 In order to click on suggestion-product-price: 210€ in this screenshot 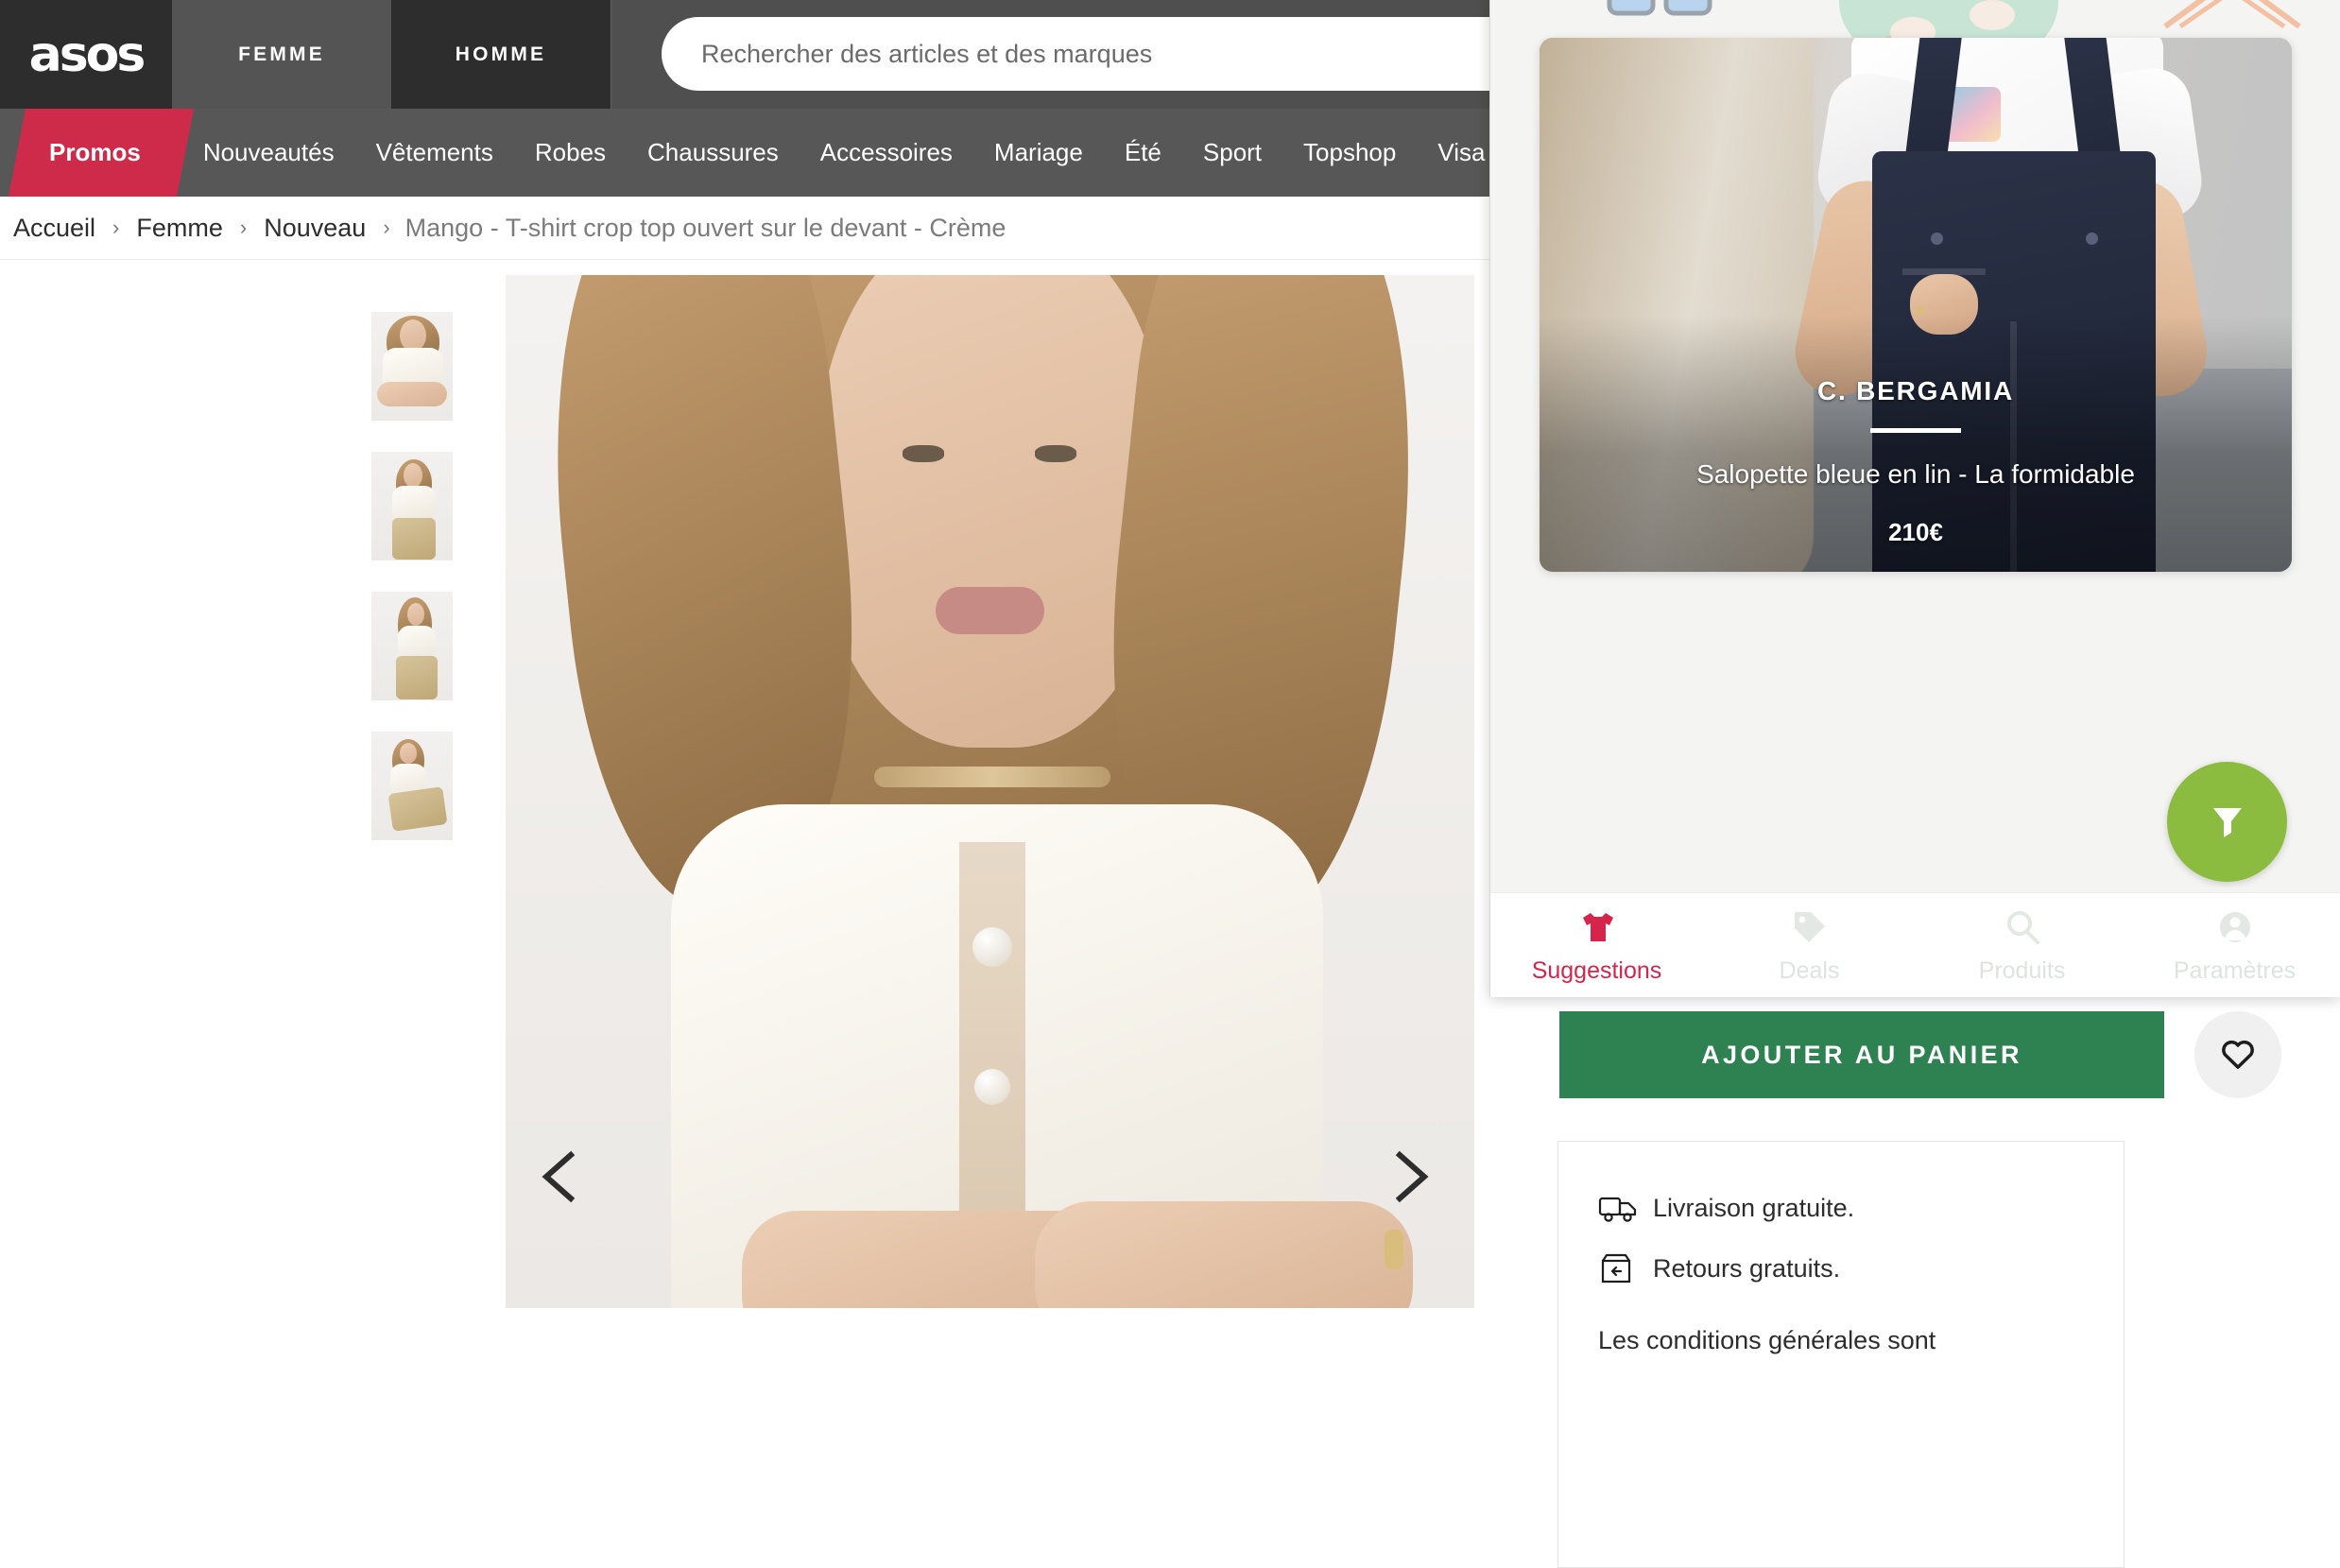, I will do `click(1915, 532)`.